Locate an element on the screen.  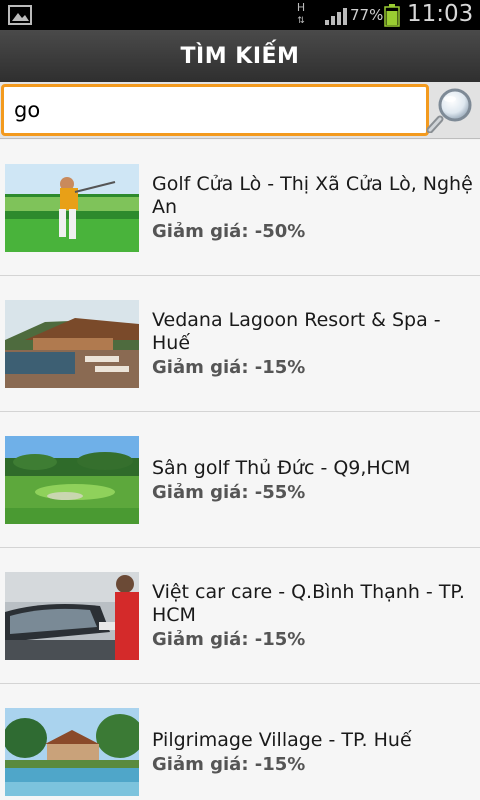
item-text: Sân golf Thủ Đức - Q9,HCM Giảm giá: -55% is located at coordinates (314, 480).